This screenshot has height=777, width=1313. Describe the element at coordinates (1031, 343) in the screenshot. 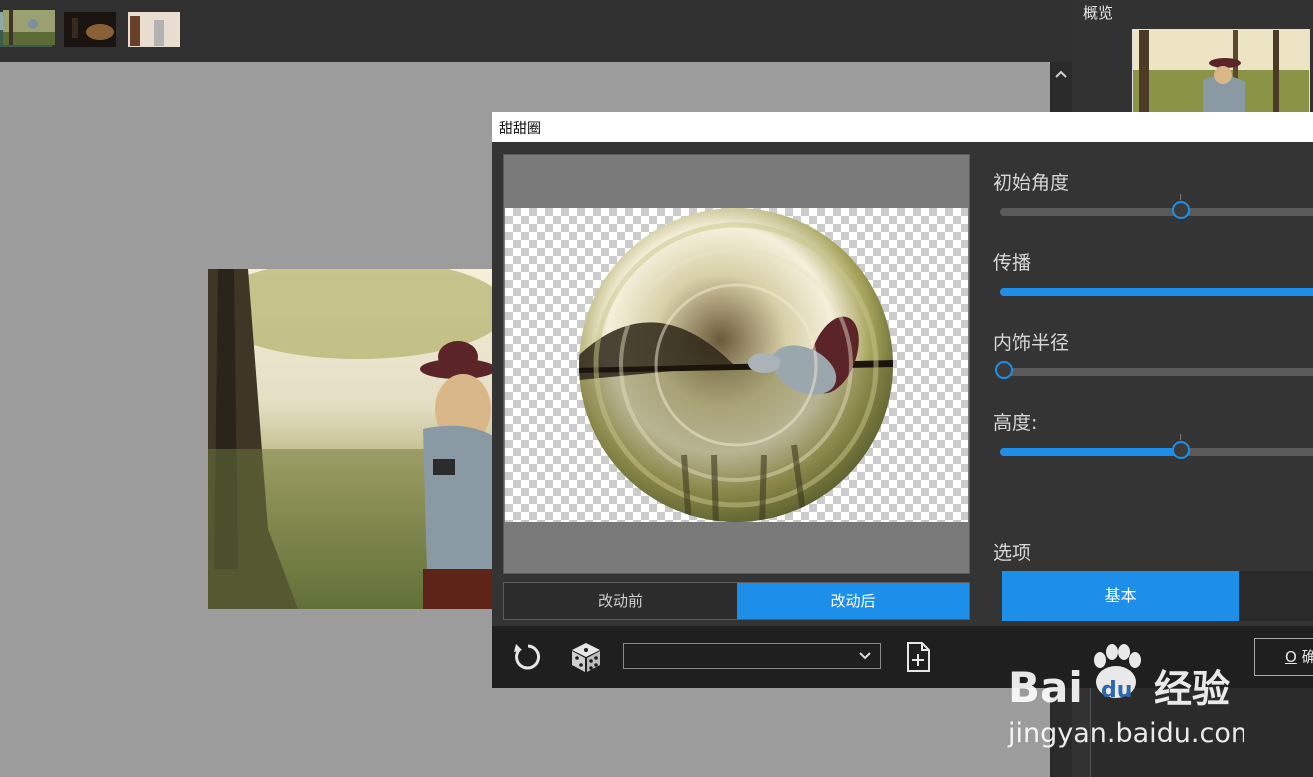

I see `inner-radius-label: 内饰半径` at that location.